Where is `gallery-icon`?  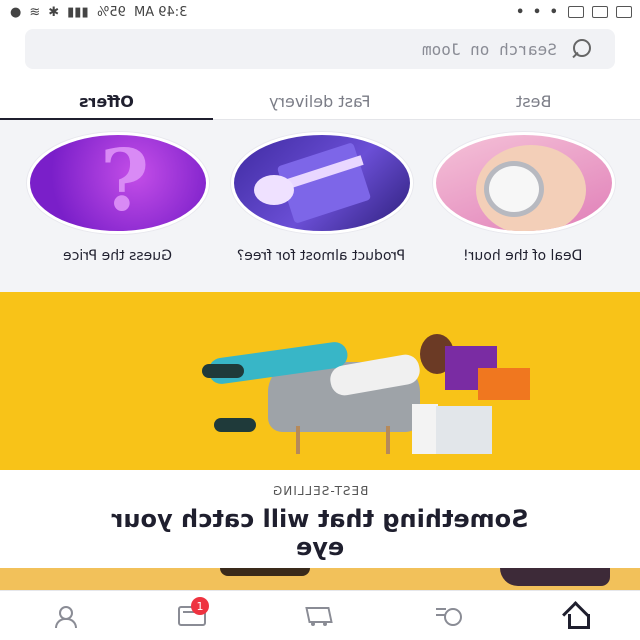
gallery-icon is located at coordinates (600, 12).